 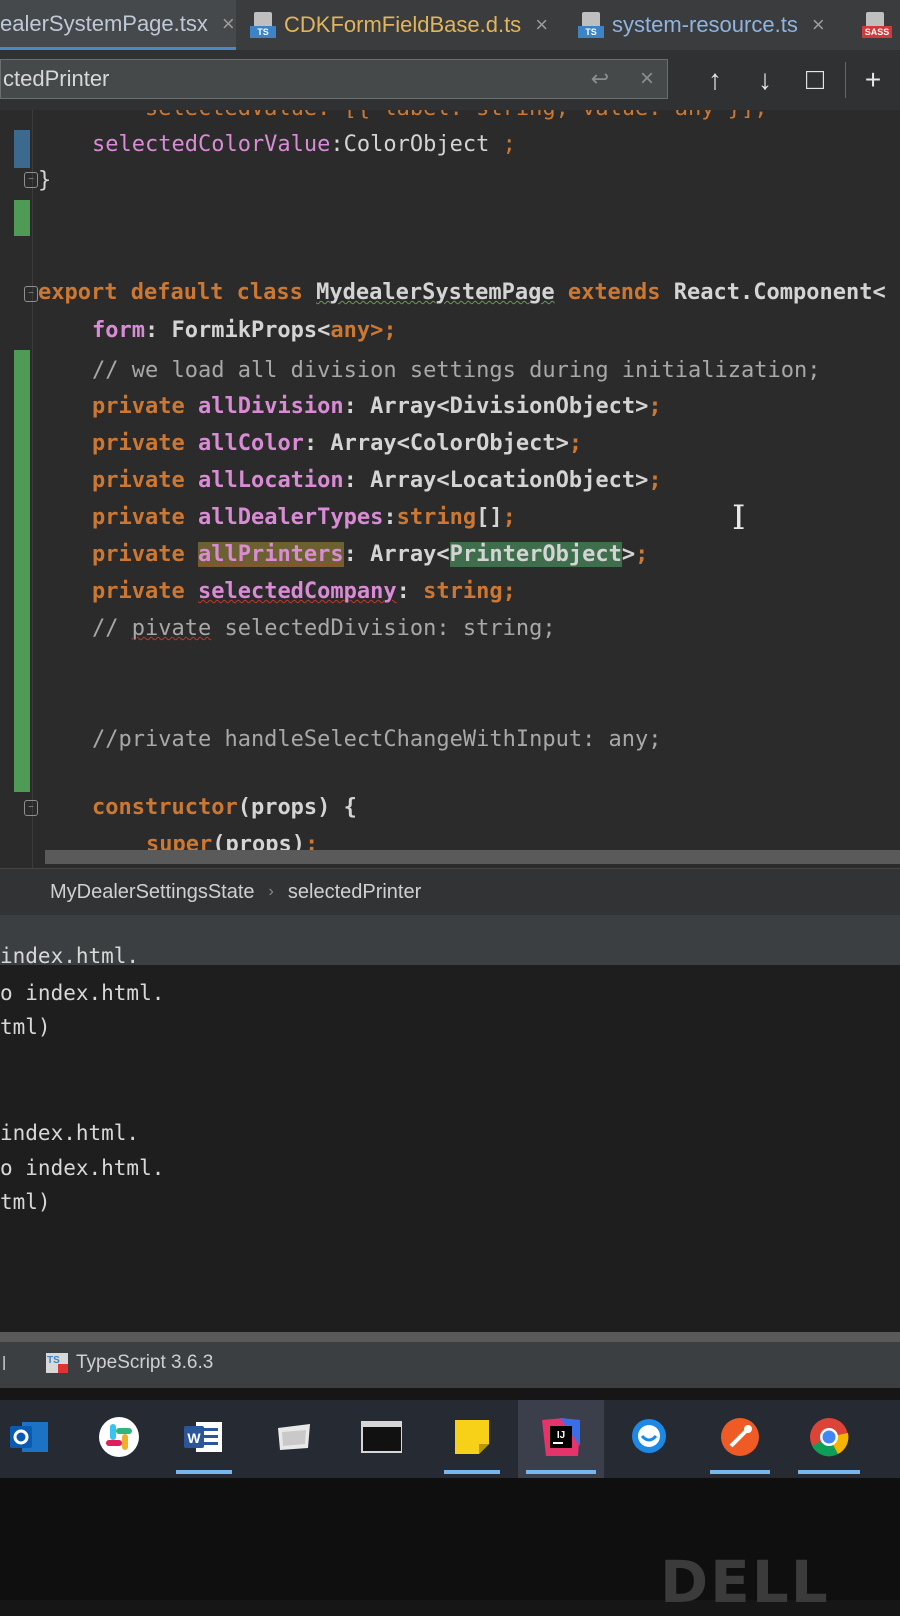 I want to click on highlighted-identifier: allPrinters, so click(x=270, y=554).